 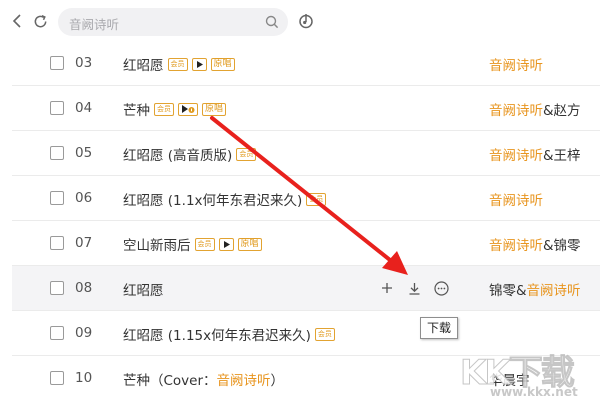 What do you see at coordinates (534, 392) in the screenshot?
I see `watermark-url: www.kkx.net` at bounding box center [534, 392].